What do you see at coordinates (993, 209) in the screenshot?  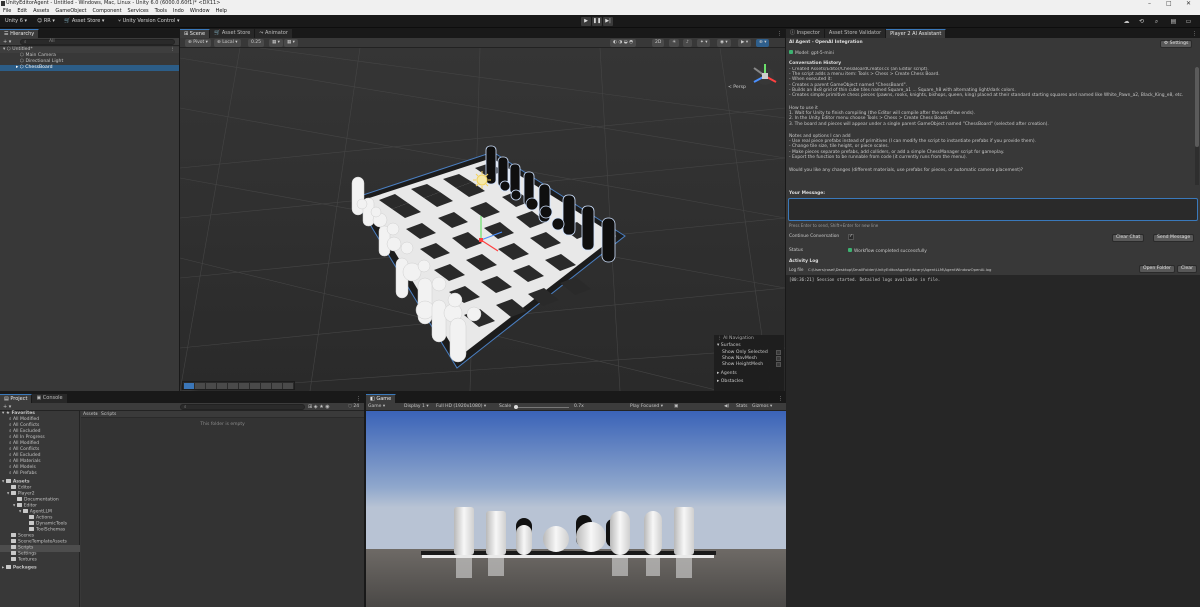 I see `message-input` at bounding box center [993, 209].